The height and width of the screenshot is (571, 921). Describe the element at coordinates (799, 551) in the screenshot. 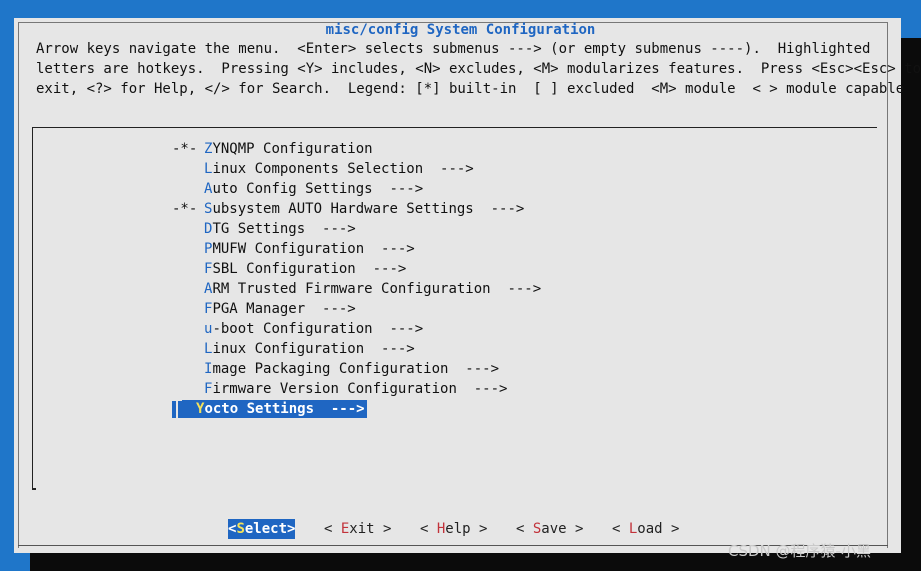

I see `watermark: CSDN @程序猿-小黑` at that location.